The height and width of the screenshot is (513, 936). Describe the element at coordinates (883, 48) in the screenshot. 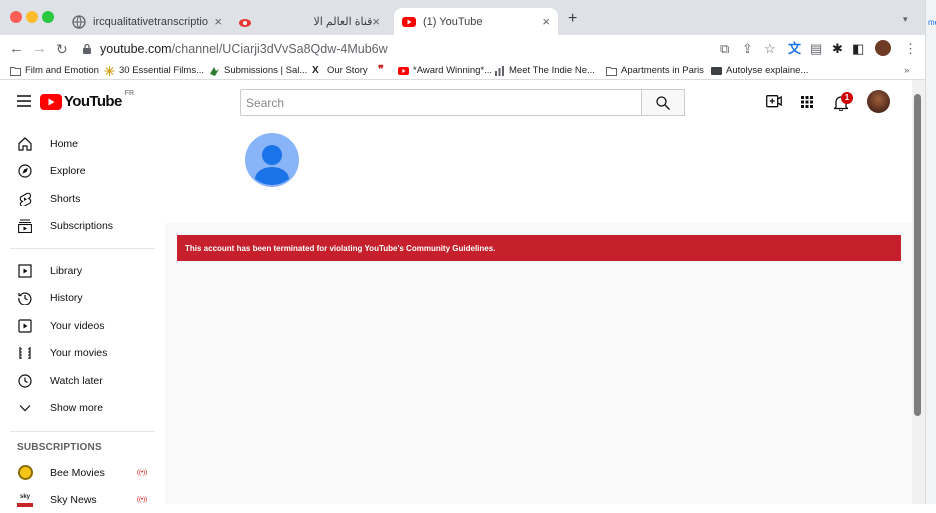

I see `profile-avatar-icon` at that location.